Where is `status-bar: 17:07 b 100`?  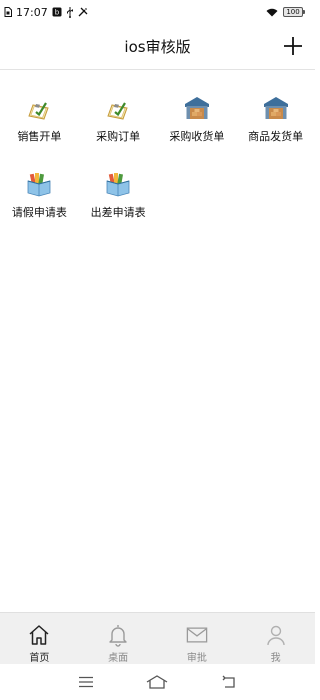 status-bar: 17:07 b 100 is located at coordinates (157, 12).